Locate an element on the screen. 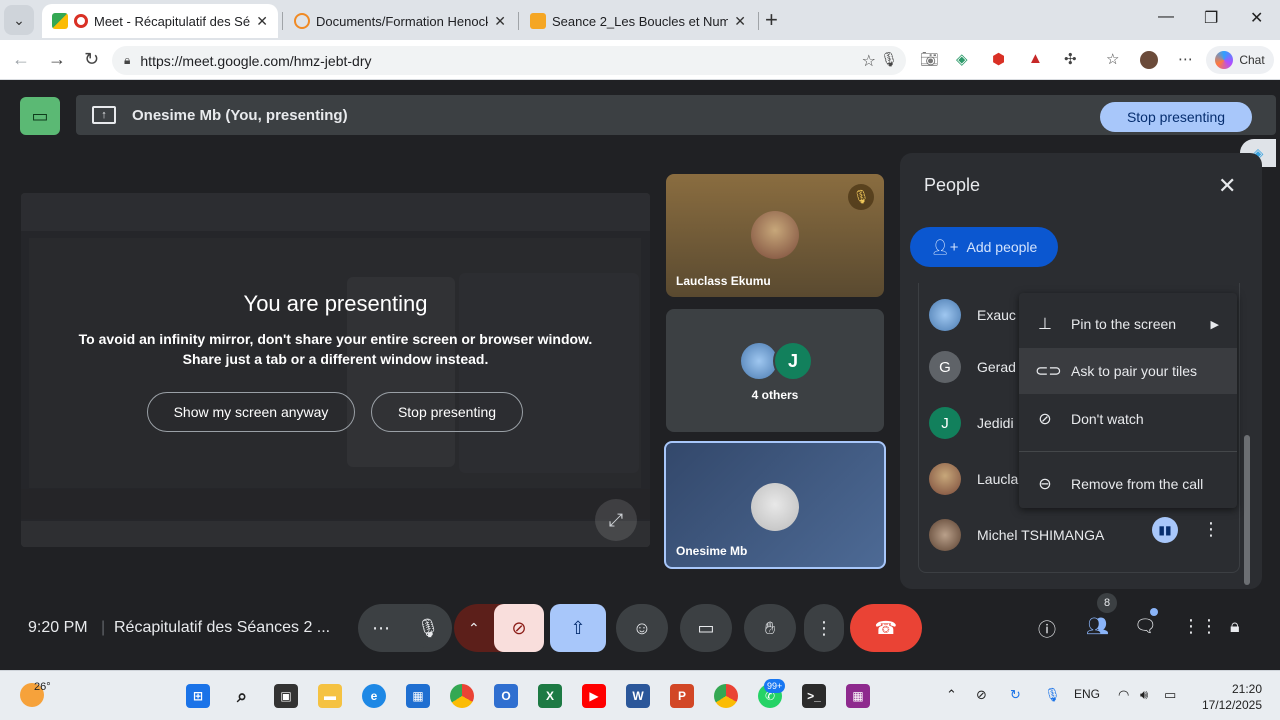  participant-tile-lauclass: 🎙︎ Lauclass Ekumu is located at coordinates (775, 235).